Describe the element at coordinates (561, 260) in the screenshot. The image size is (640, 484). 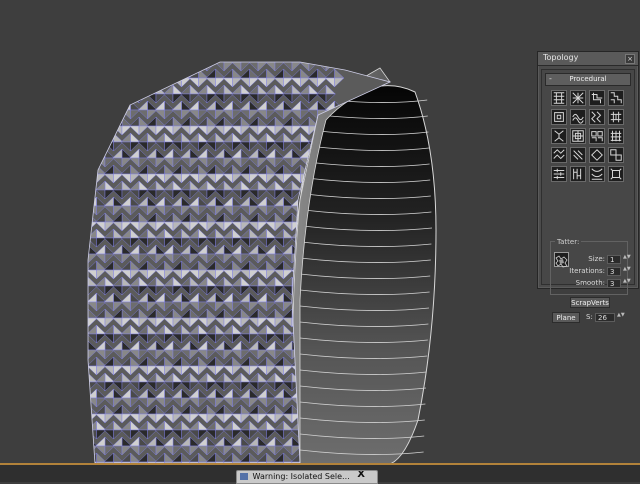
I see `tatter-pattern-icon` at that location.